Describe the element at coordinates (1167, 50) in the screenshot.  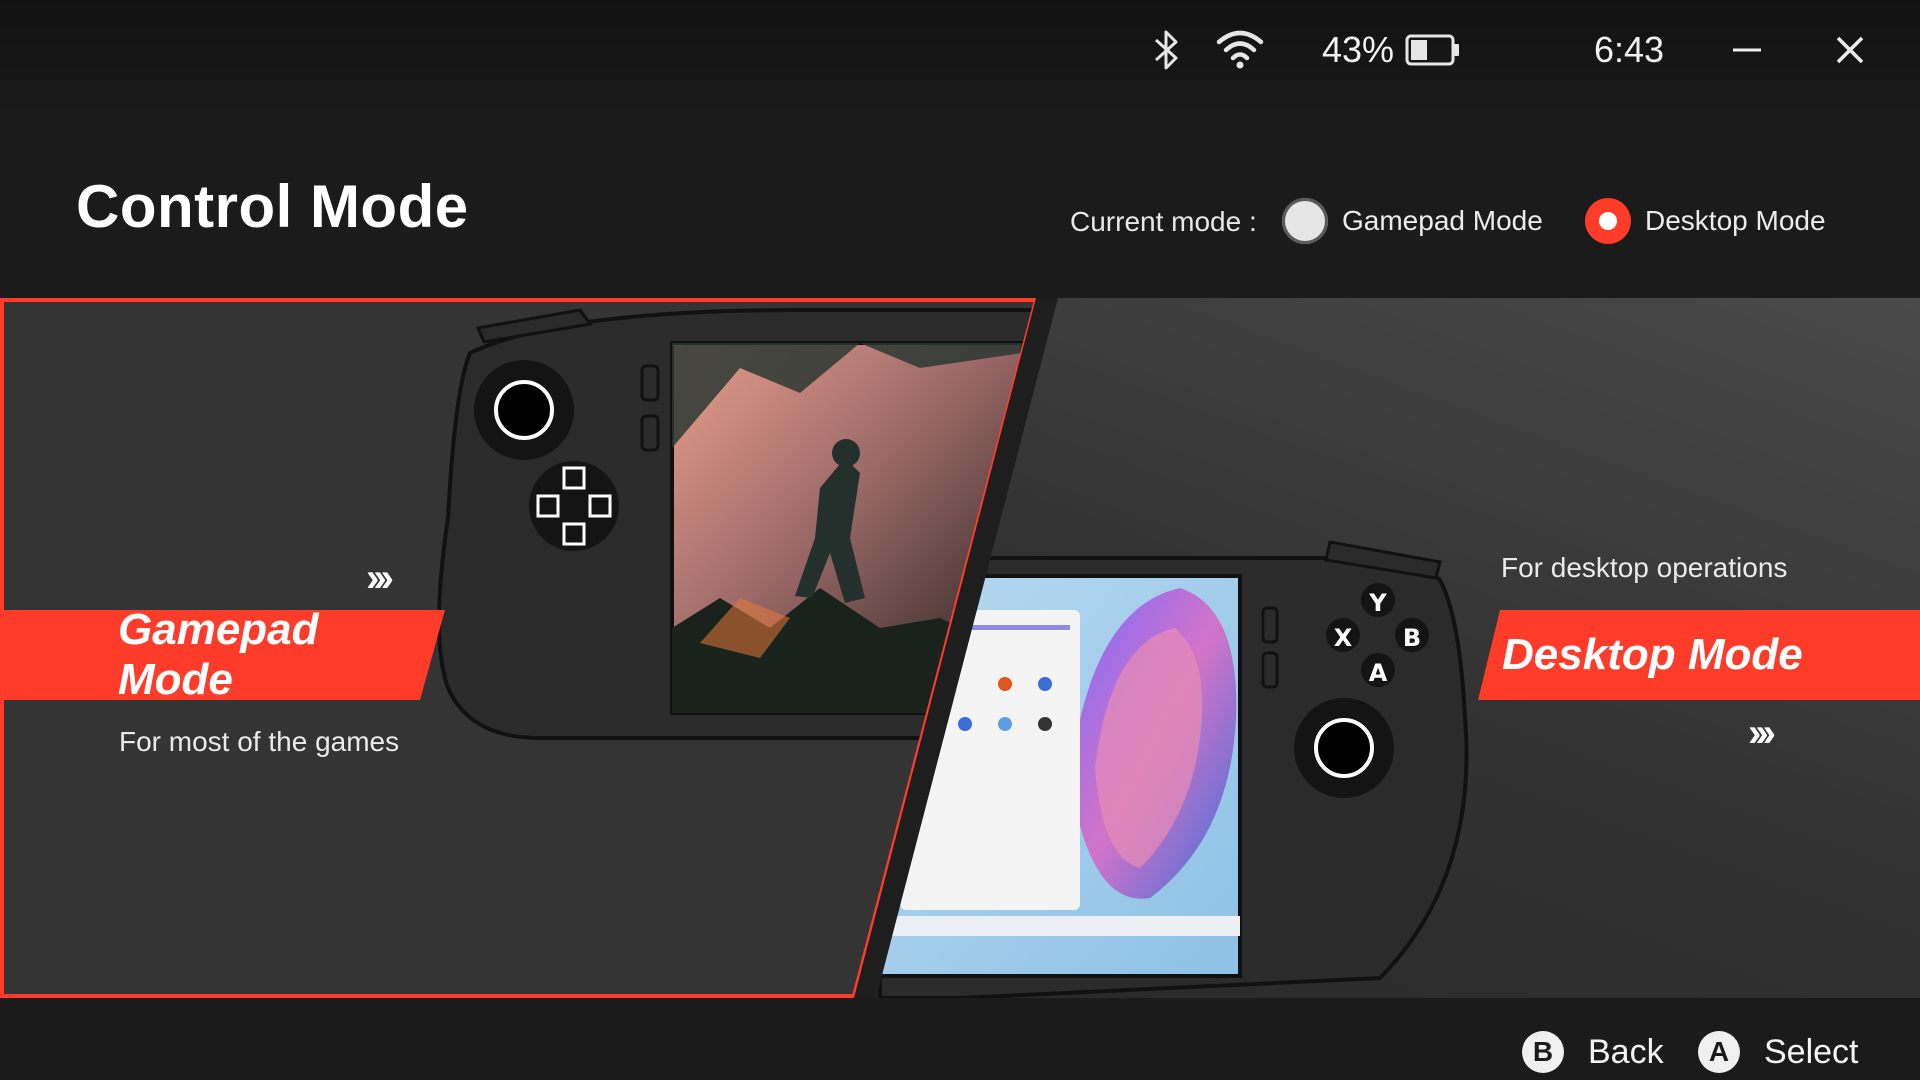
I see `bluetooth-icon` at that location.